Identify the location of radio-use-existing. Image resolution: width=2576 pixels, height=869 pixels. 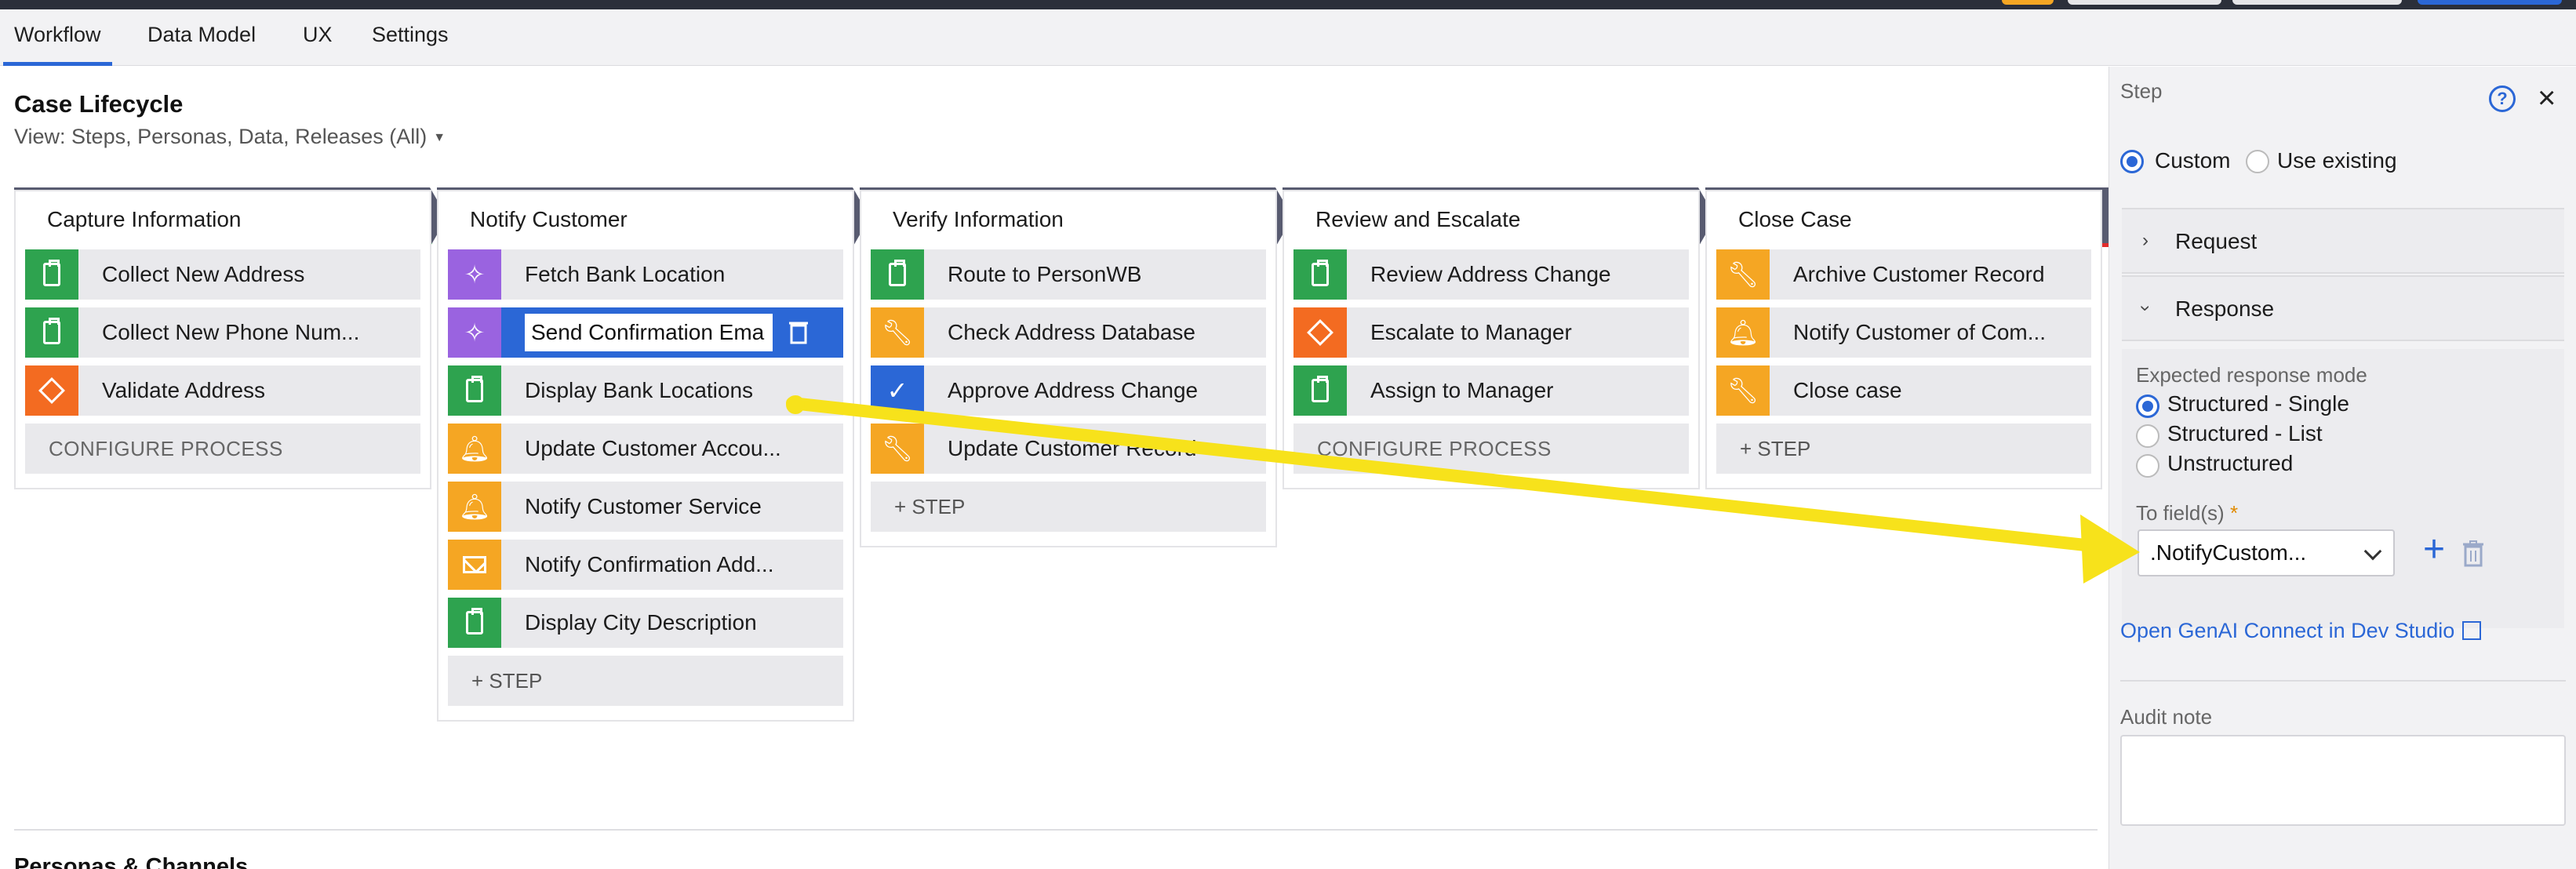
(2257, 162).